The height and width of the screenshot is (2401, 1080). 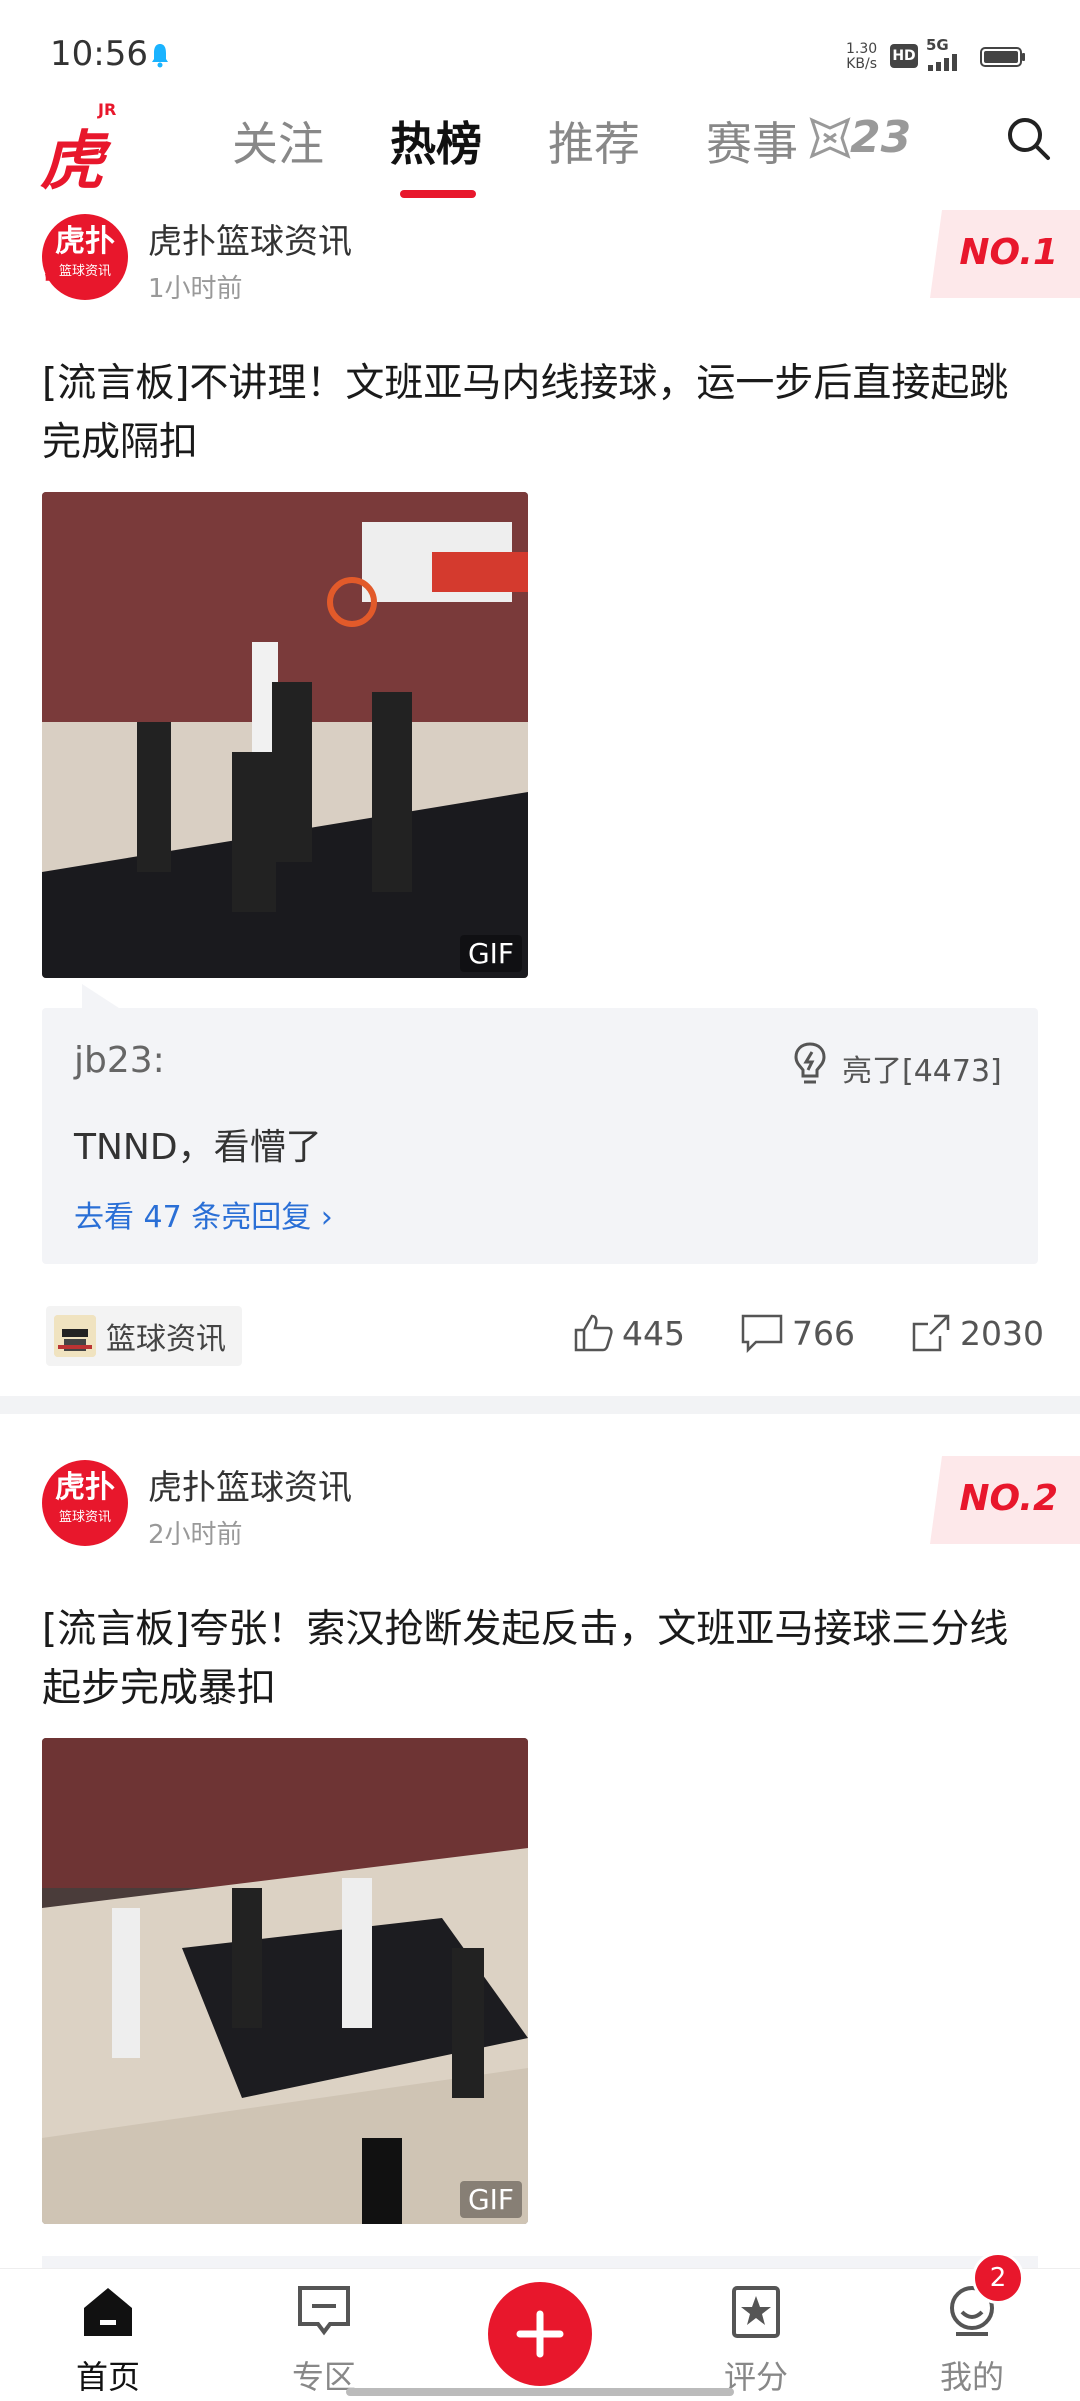 What do you see at coordinates (108, 2312) in the screenshot?
I see `home-icon` at bounding box center [108, 2312].